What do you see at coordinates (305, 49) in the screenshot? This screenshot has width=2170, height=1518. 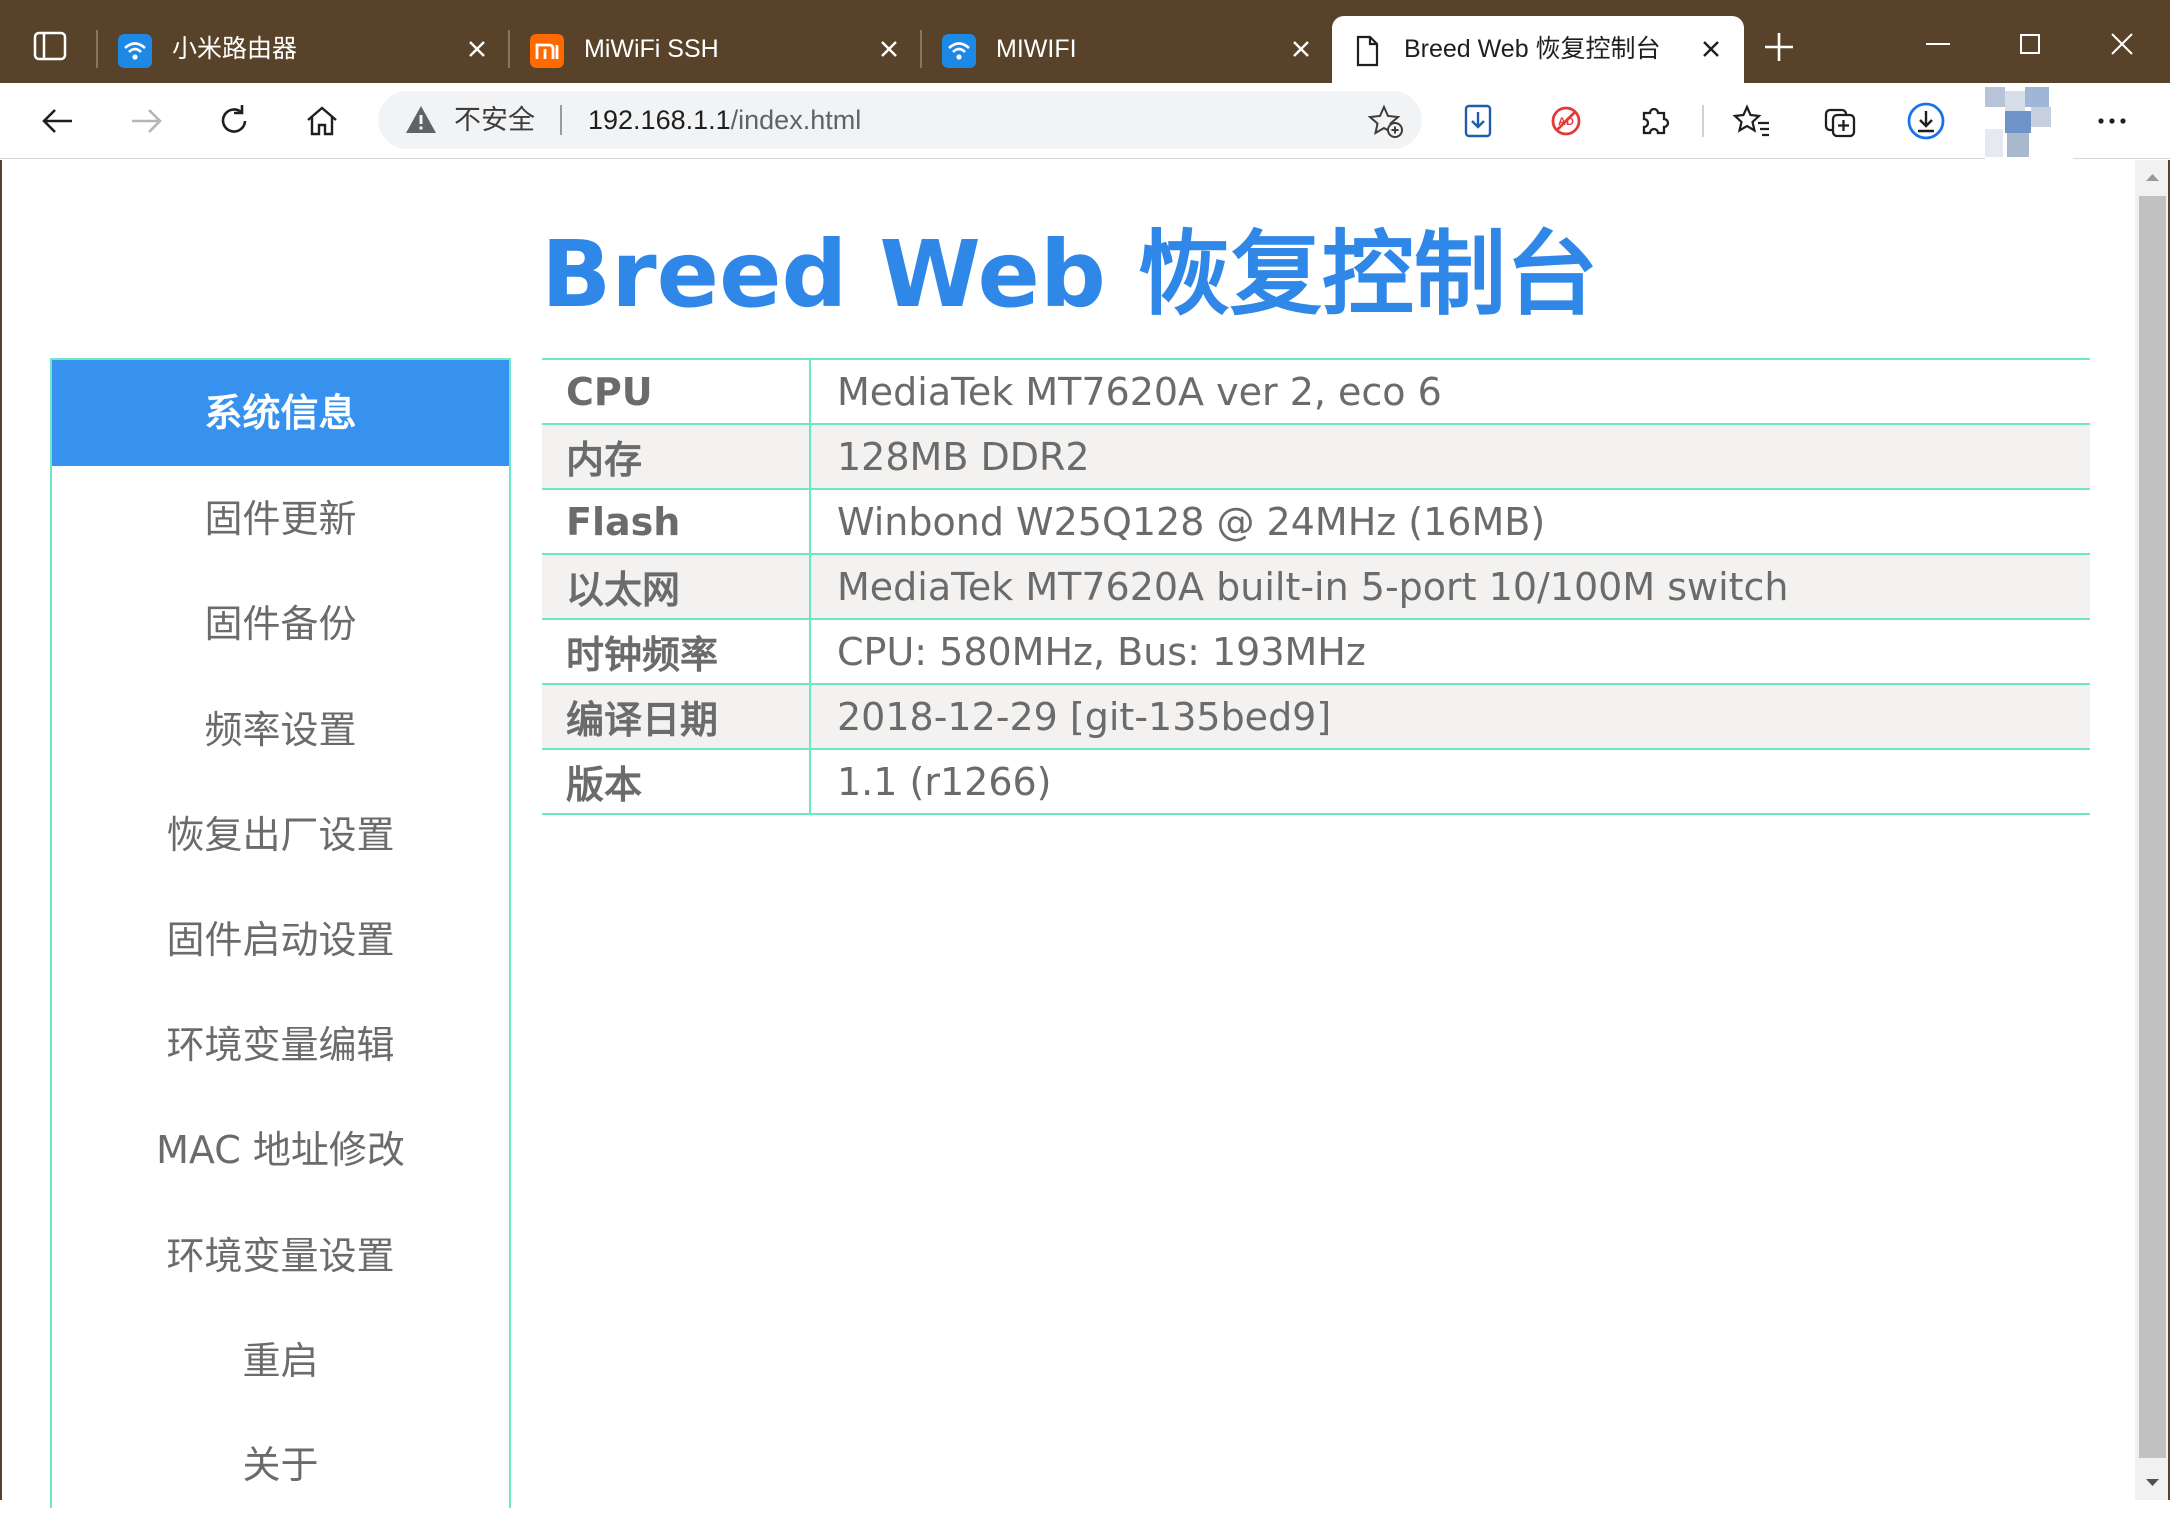 I see `tab-xiaomi-router: 小米路由器` at bounding box center [305, 49].